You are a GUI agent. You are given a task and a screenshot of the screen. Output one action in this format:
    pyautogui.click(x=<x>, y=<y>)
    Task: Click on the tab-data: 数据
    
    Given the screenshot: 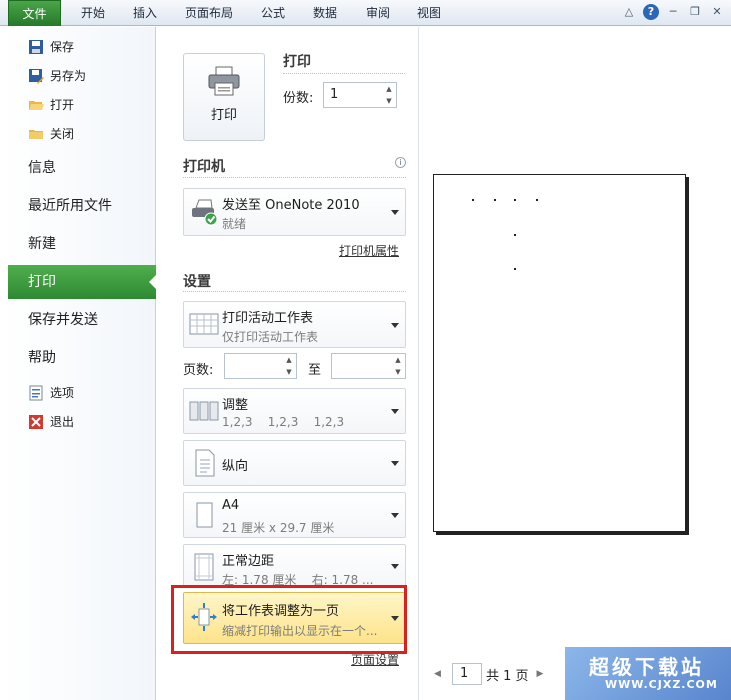 What is the action you would take?
    pyautogui.click(x=325, y=13)
    